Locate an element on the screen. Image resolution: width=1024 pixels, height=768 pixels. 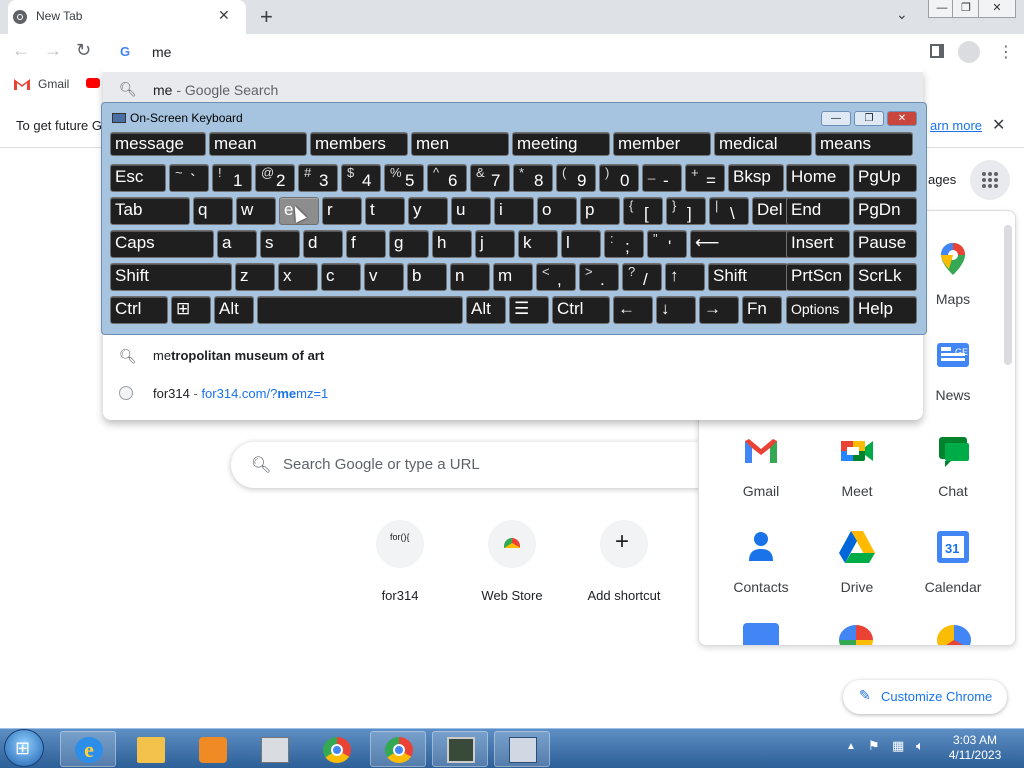
bookmark-gmail: Gmail is located at coordinates (53, 84).